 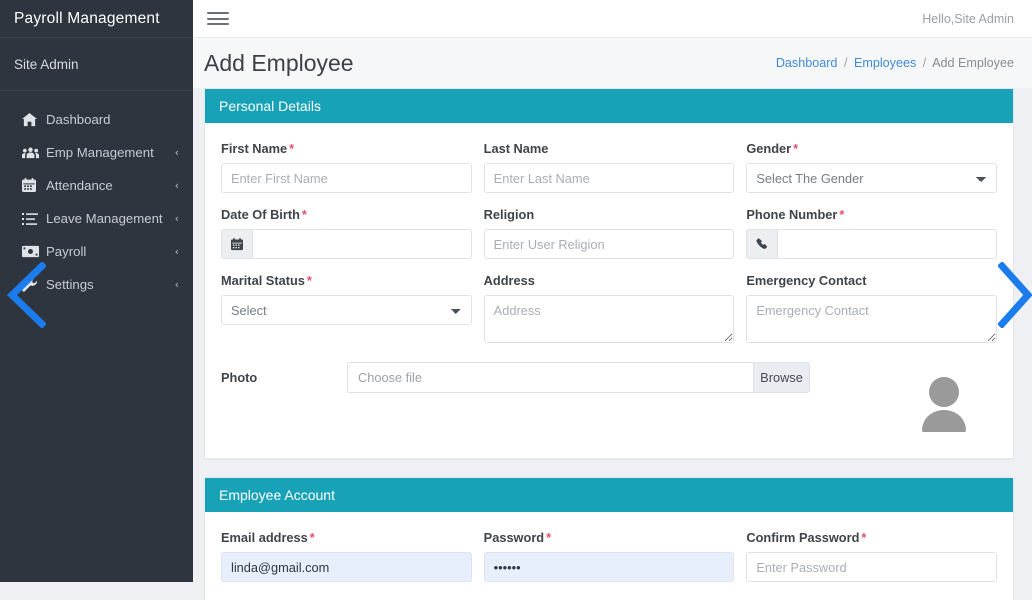 I want to click on field-last-name: Last Name, so click(x=609, y=167).